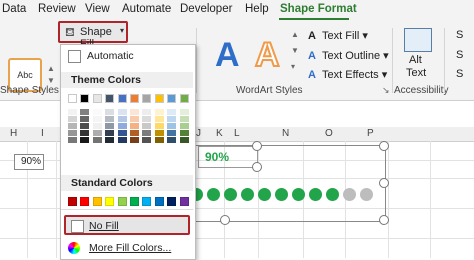 The image size is (474, 260). Describe the element at coordinates (415, 60) in the screenshot. I see `alt-text-label-1: Alt` at that location.